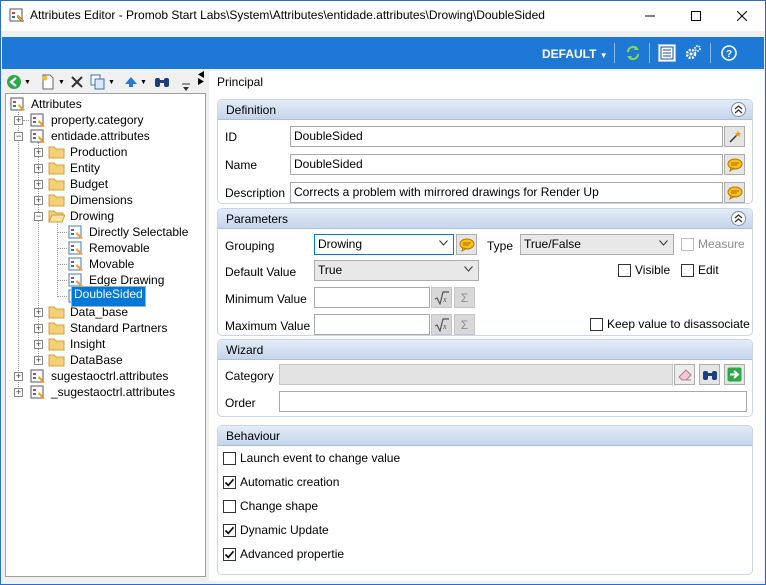 Image resolution: width=766 pixels, height=585 pixels. Describe the element at coordinates (86, 360) in the screenshot. I see `tree-node-database: DataBase` at that location.